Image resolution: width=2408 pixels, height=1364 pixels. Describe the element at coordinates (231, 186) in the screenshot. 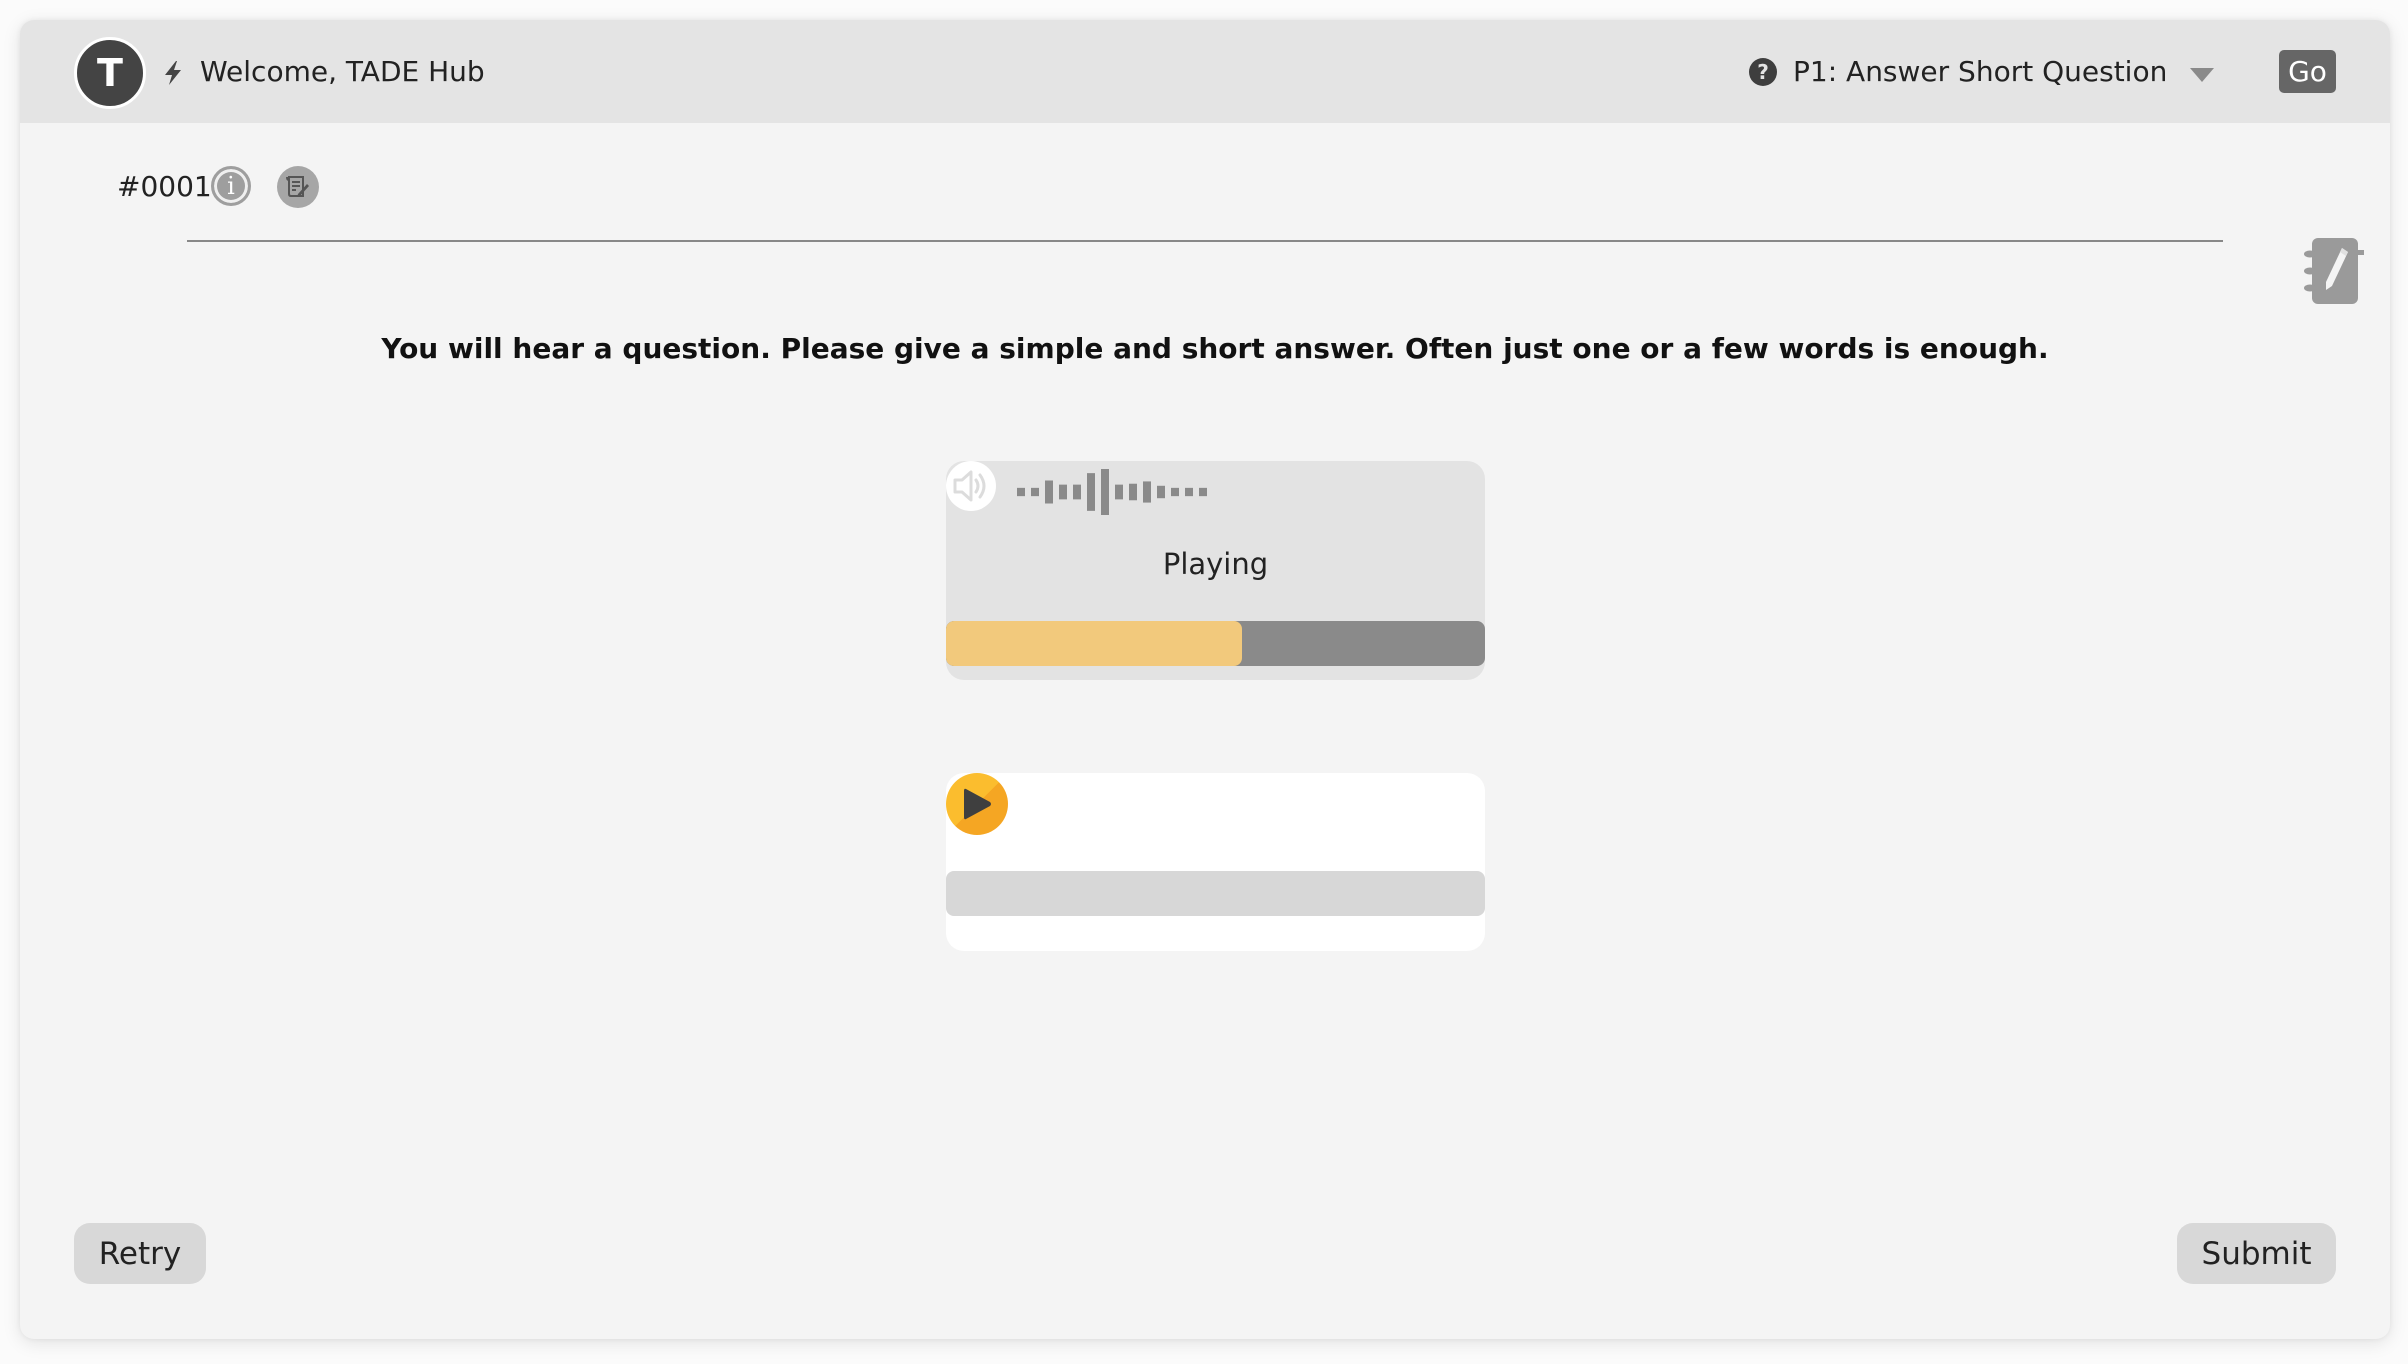

I see `info-icon: i` at that location.